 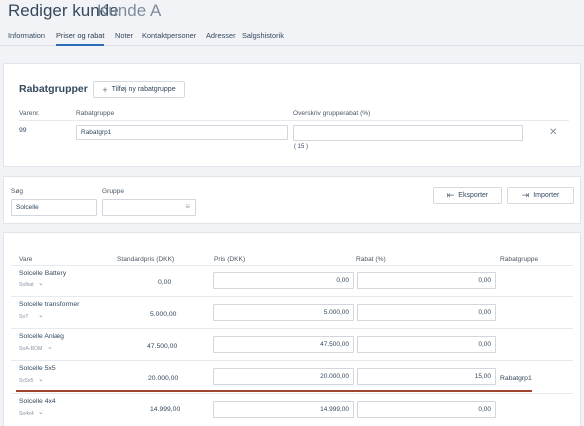 I want to click on col-rabatgruppe-table: Rabatgruppe, so click(x=519, y=259).